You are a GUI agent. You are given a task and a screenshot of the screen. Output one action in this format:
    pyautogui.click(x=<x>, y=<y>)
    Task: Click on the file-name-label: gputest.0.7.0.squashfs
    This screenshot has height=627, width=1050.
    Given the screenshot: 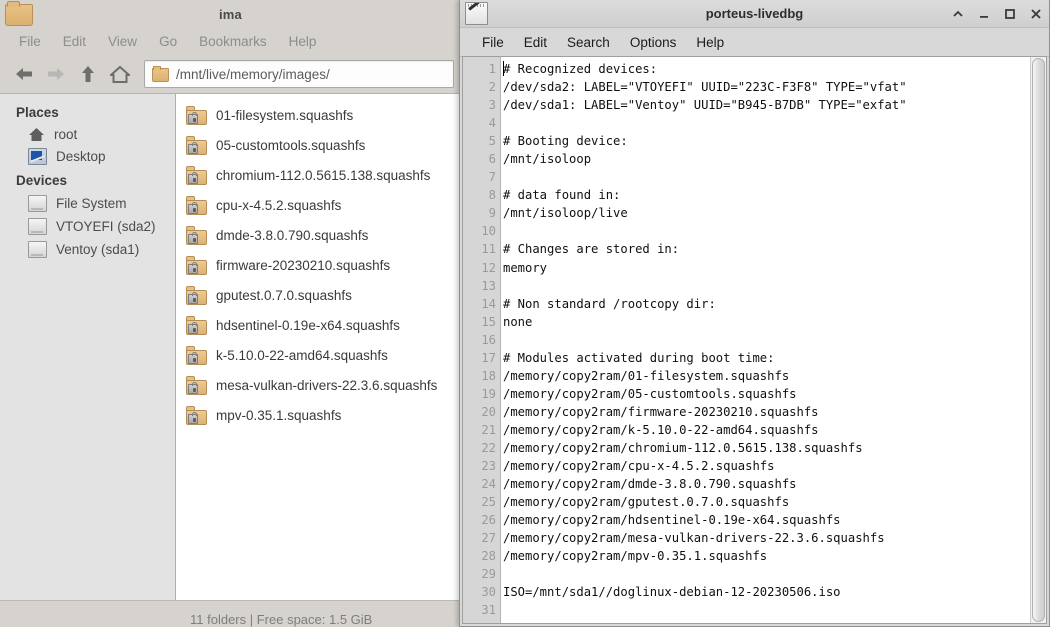 What is the action you would take?
    pyautogui.click(x=284, y=295)
    